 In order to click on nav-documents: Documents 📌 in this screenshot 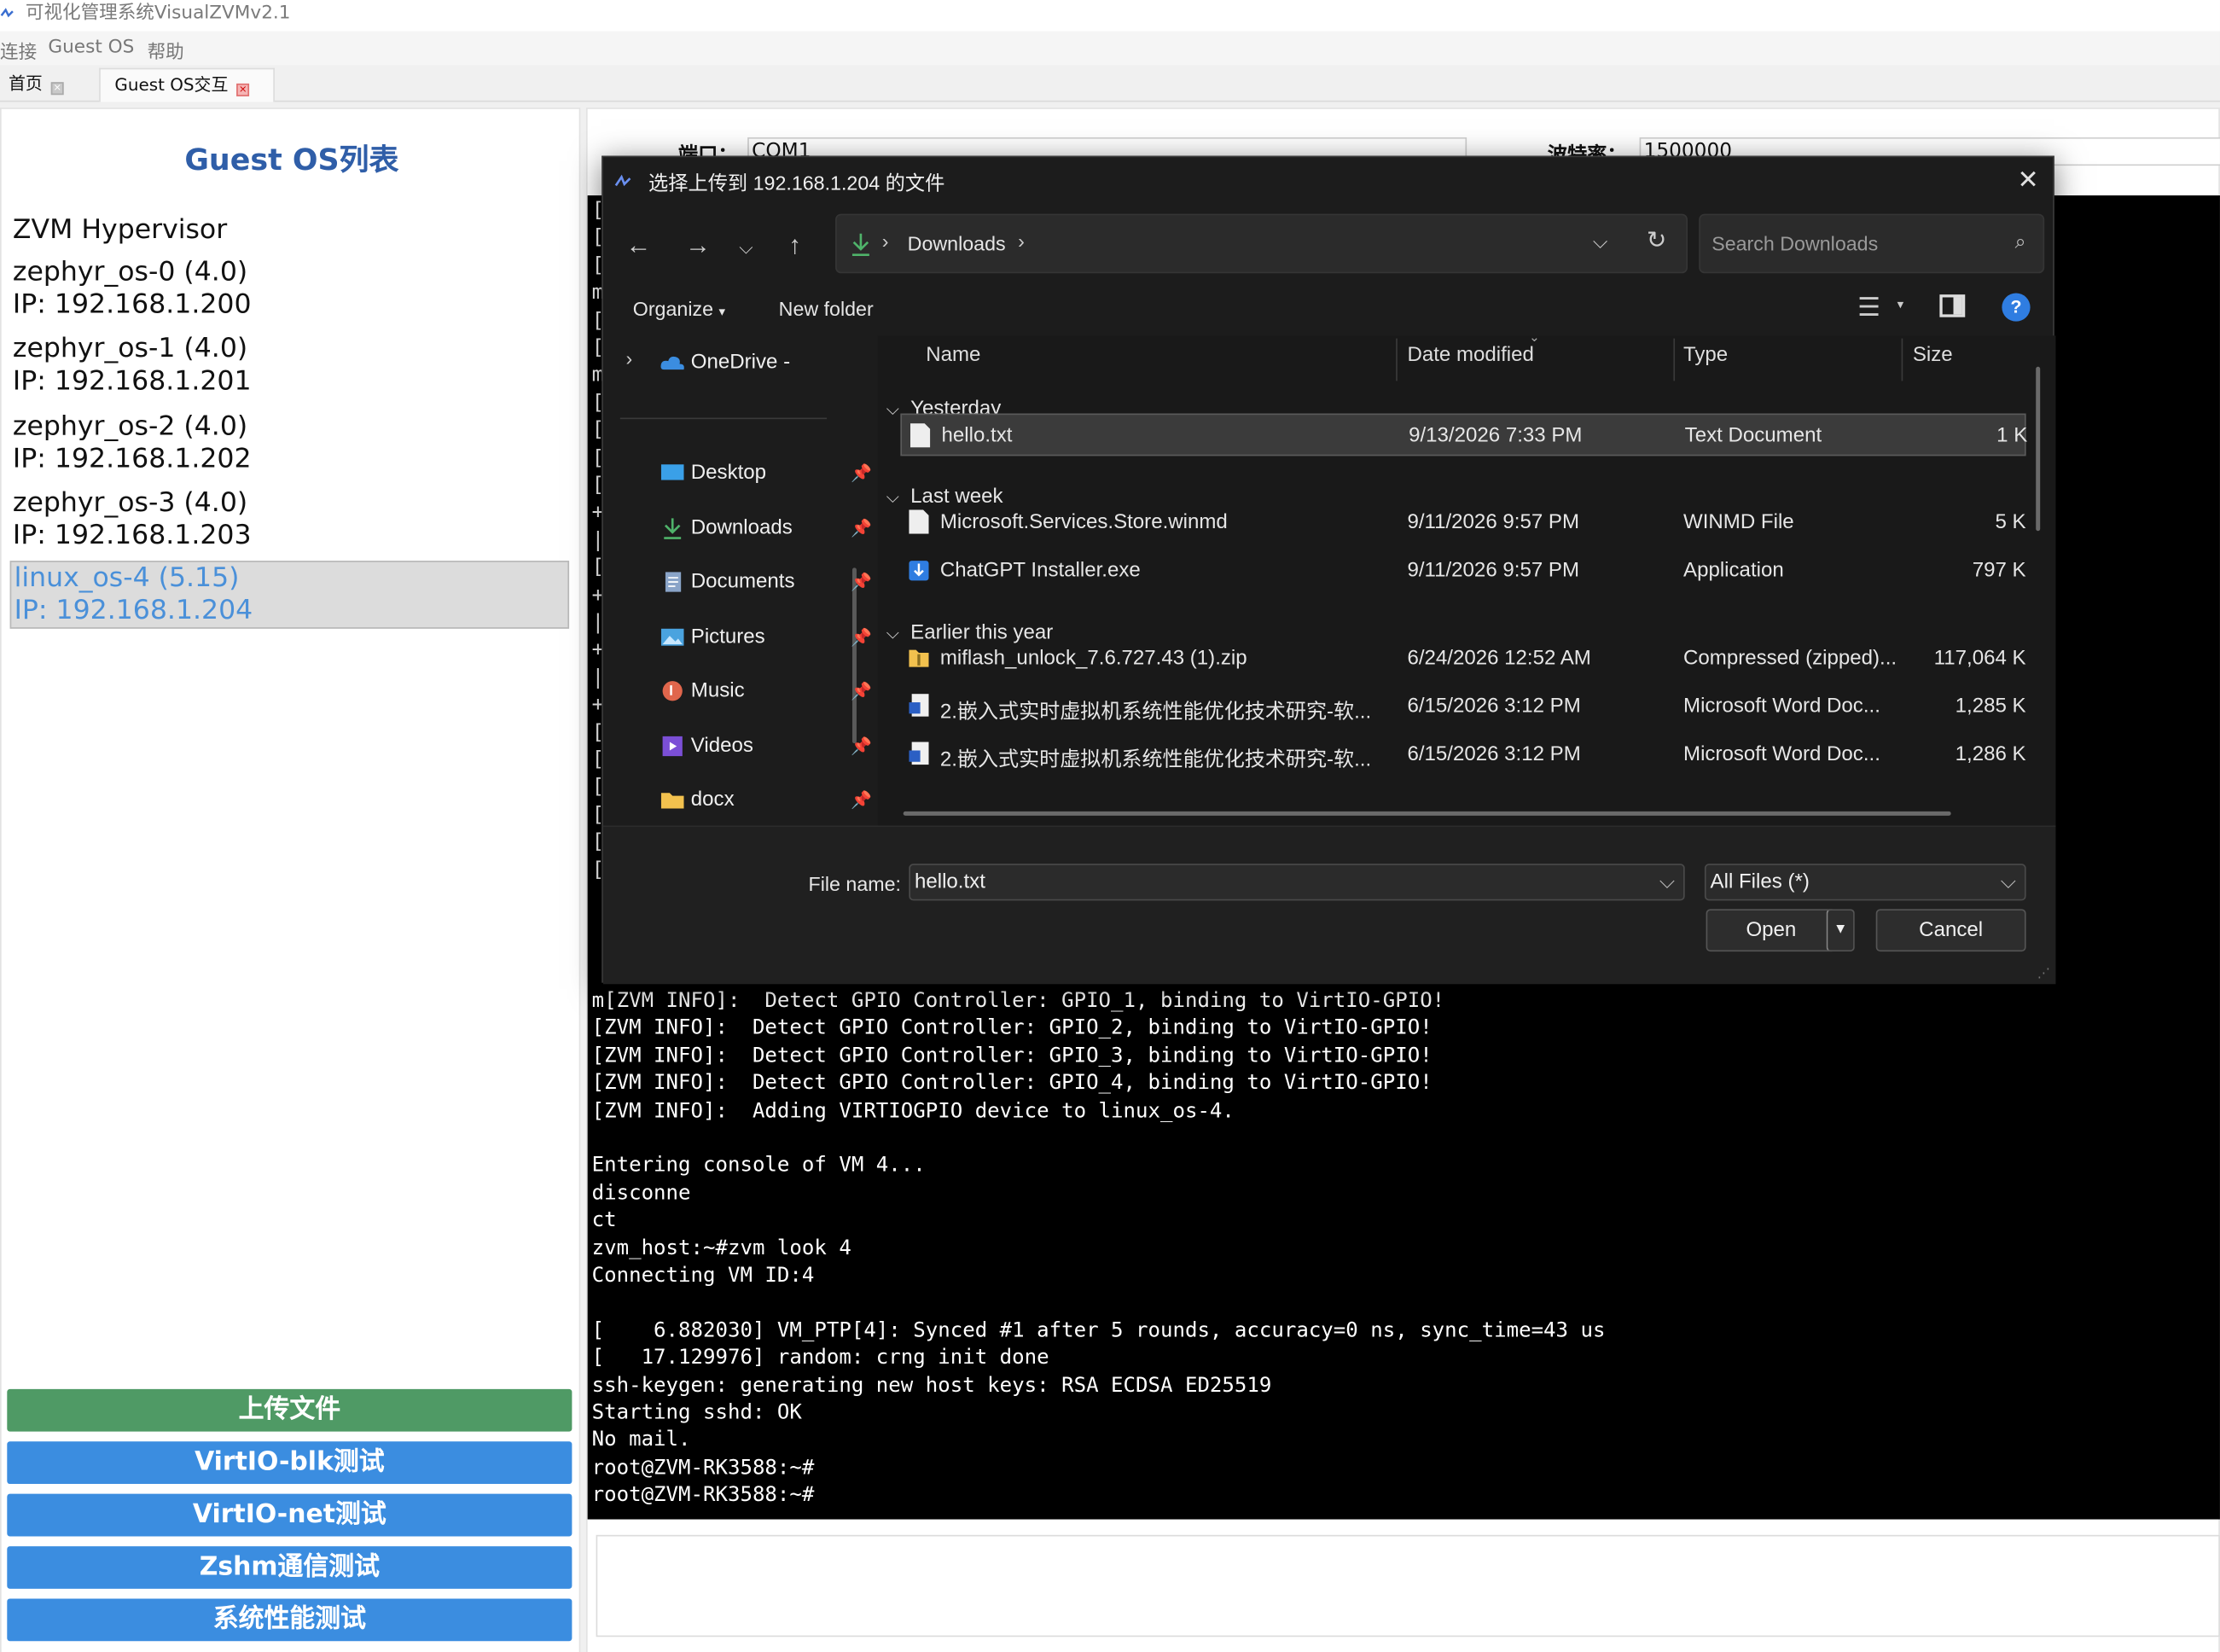, I will do `click(766, 582)`.